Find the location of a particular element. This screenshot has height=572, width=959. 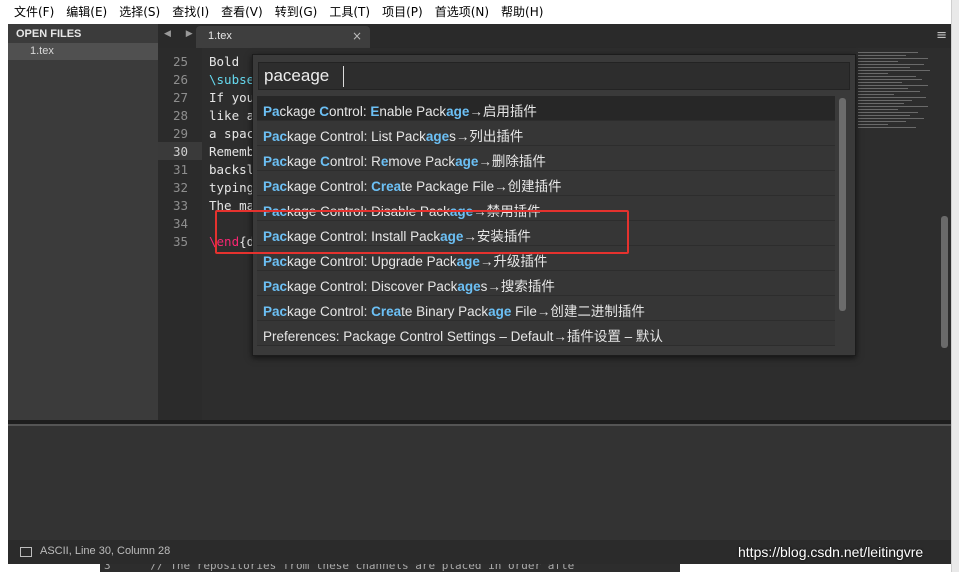

tab-bar: ◀ ▶ 1.tex × ≡ is located at coordinates (554, 36).